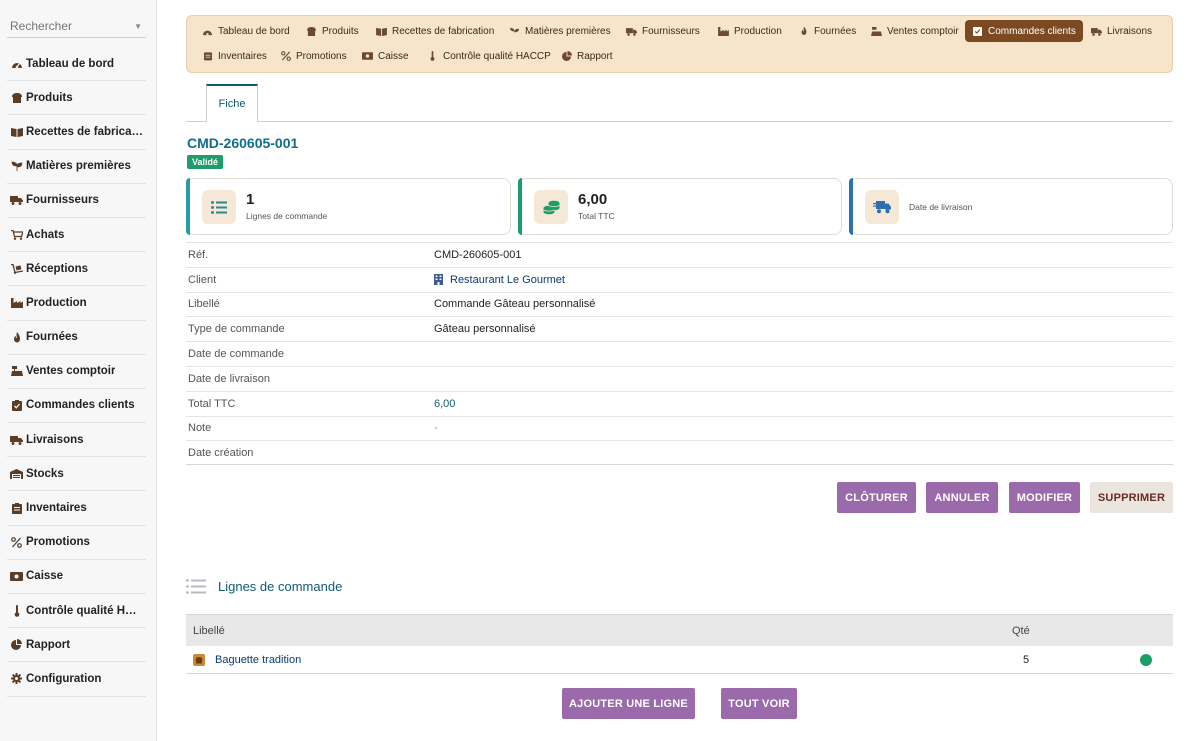 The image size is (1200, 741). I want to click on field-row-date-livraison: Date de livraison, so click(679, 378).